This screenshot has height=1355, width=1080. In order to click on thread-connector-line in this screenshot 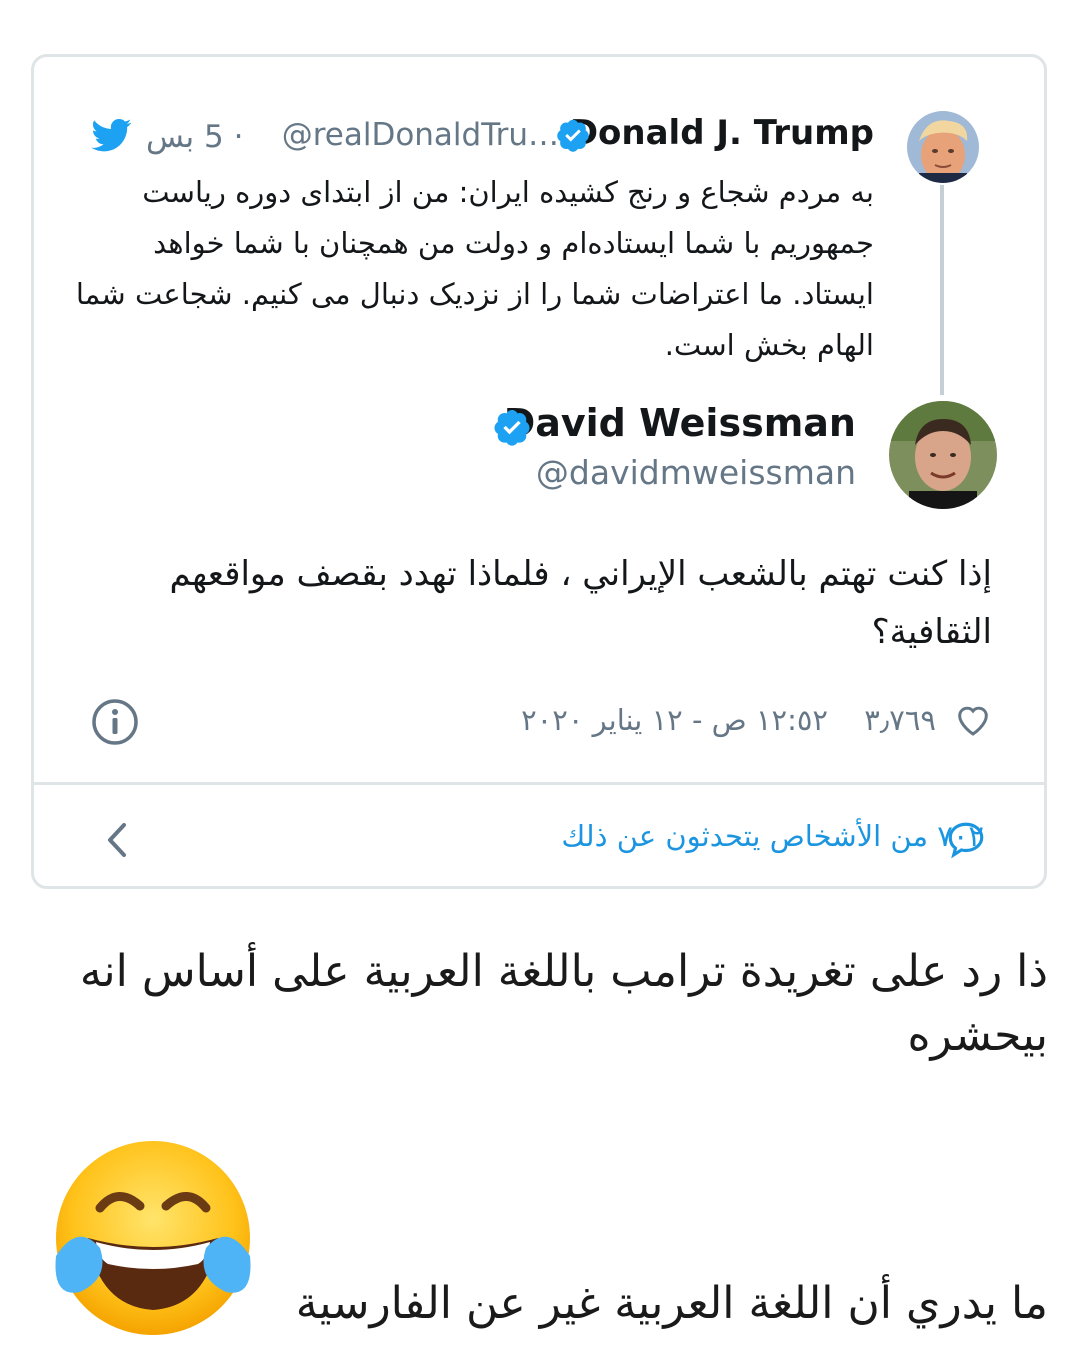, I will do `click(942, 290)`.